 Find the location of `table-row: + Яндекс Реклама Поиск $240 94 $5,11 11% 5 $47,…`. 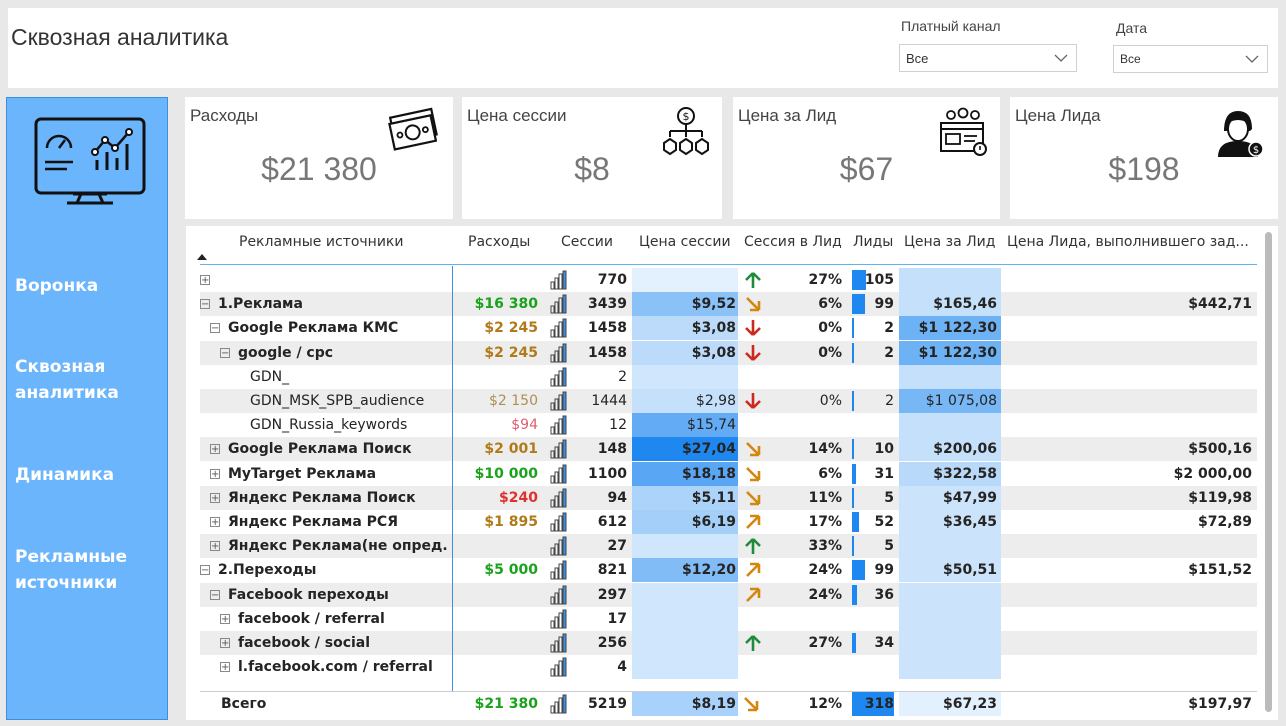

table-row: + Яндекс Реклама Поиск $240 94 $5,11 11% 5 $47,… is located at coordinates (721, 497).